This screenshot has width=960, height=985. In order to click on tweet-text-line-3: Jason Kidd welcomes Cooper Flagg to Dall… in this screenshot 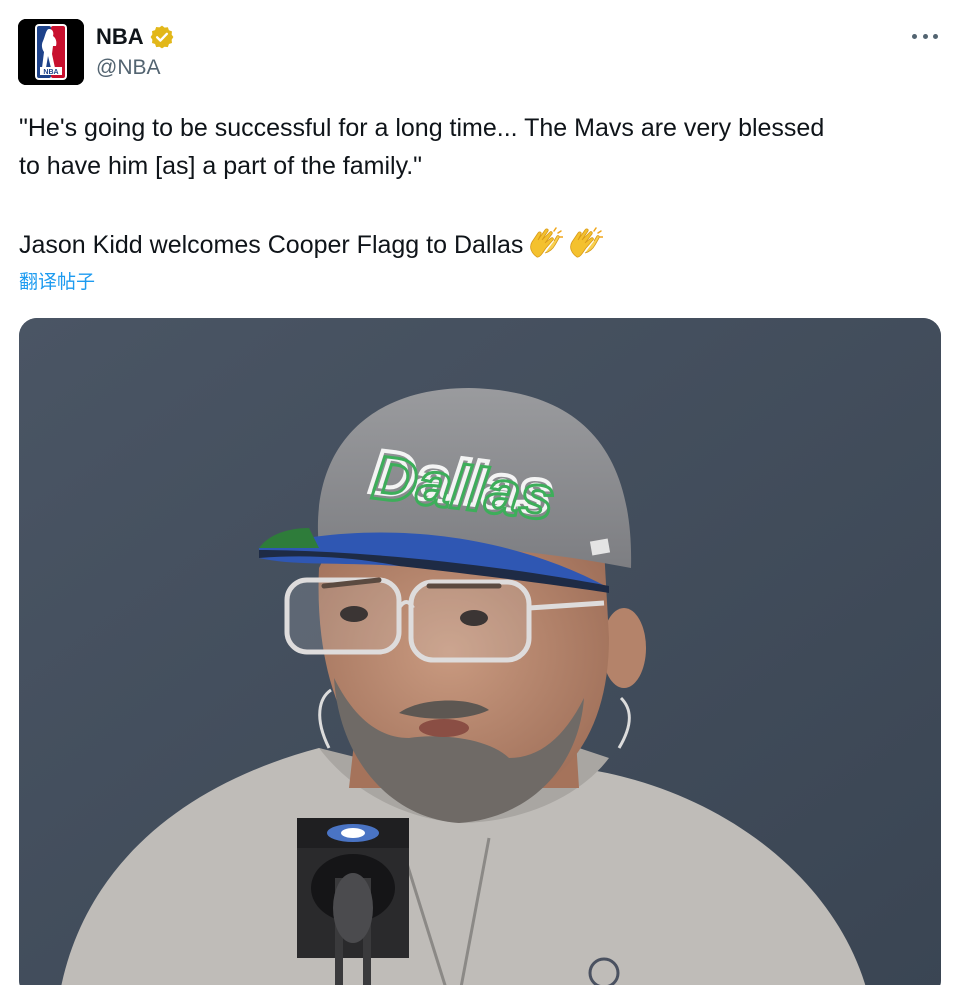, I will do `click(475, 245)`.